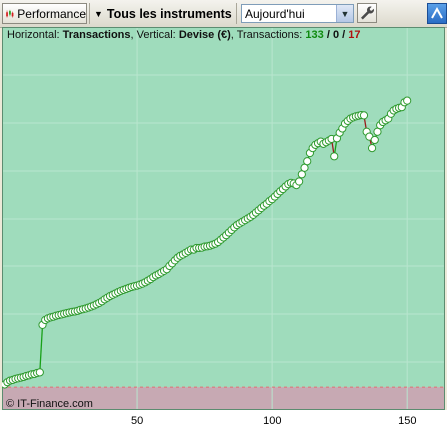  Describe the element at coordinates (49, 404) in the screenshot. I see `copyright-text: © IT-Finance.com` at that location.